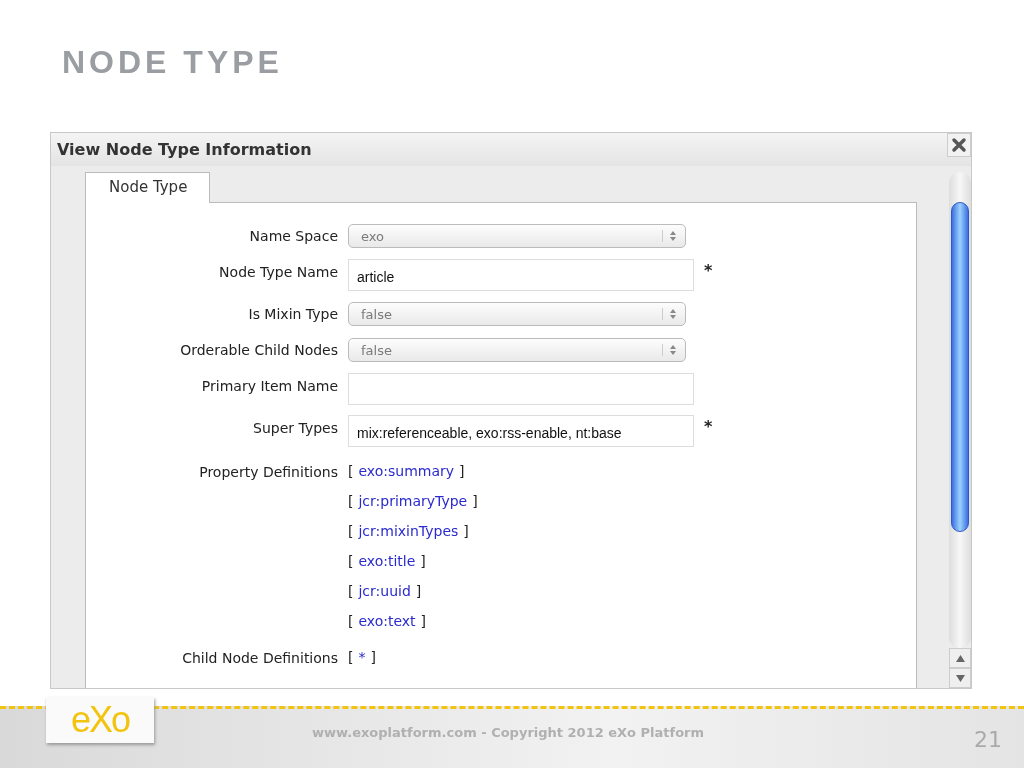 The width and height of the screenshot is (1024, 768). I want to click on definition-link: jcr:mixinTypes, so click(408, 531).